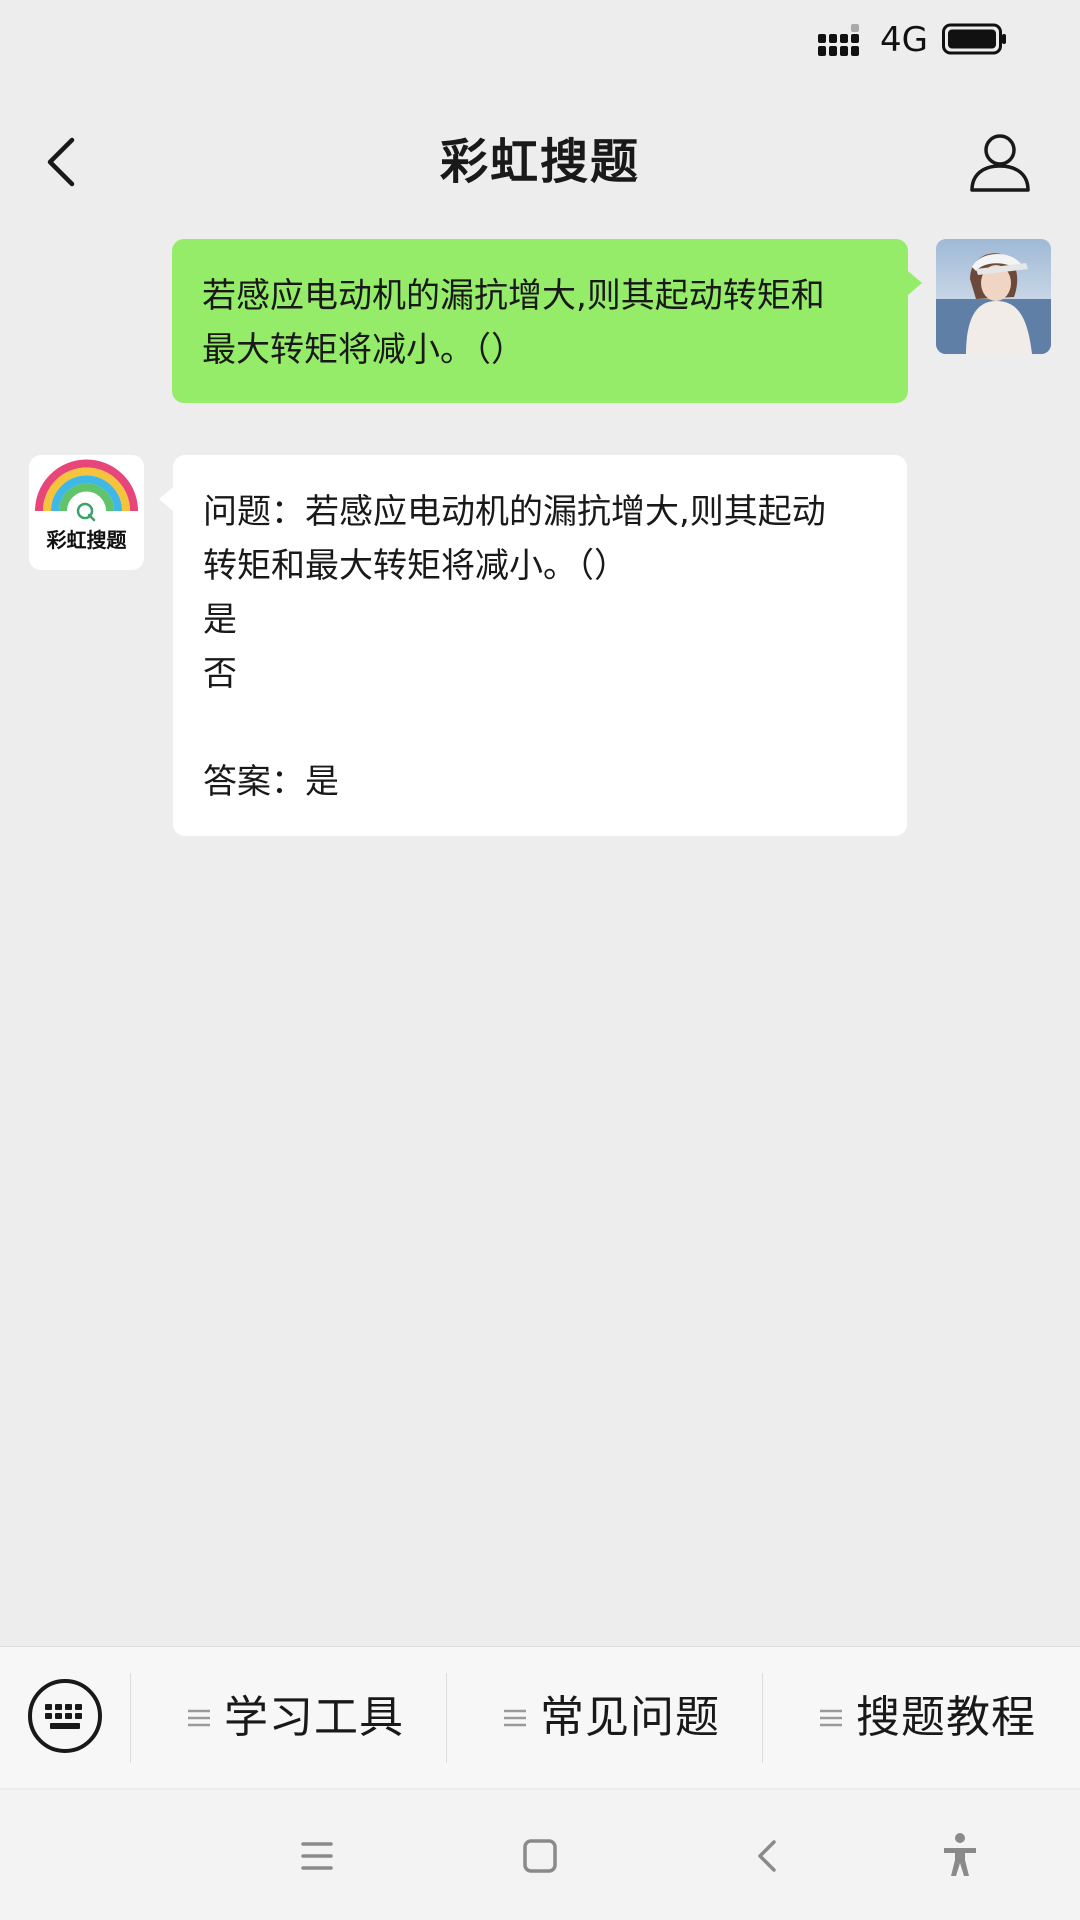 This screenshot has width=1080, height=1920. I want to click on keyboard-icon, so click(65, 1716).